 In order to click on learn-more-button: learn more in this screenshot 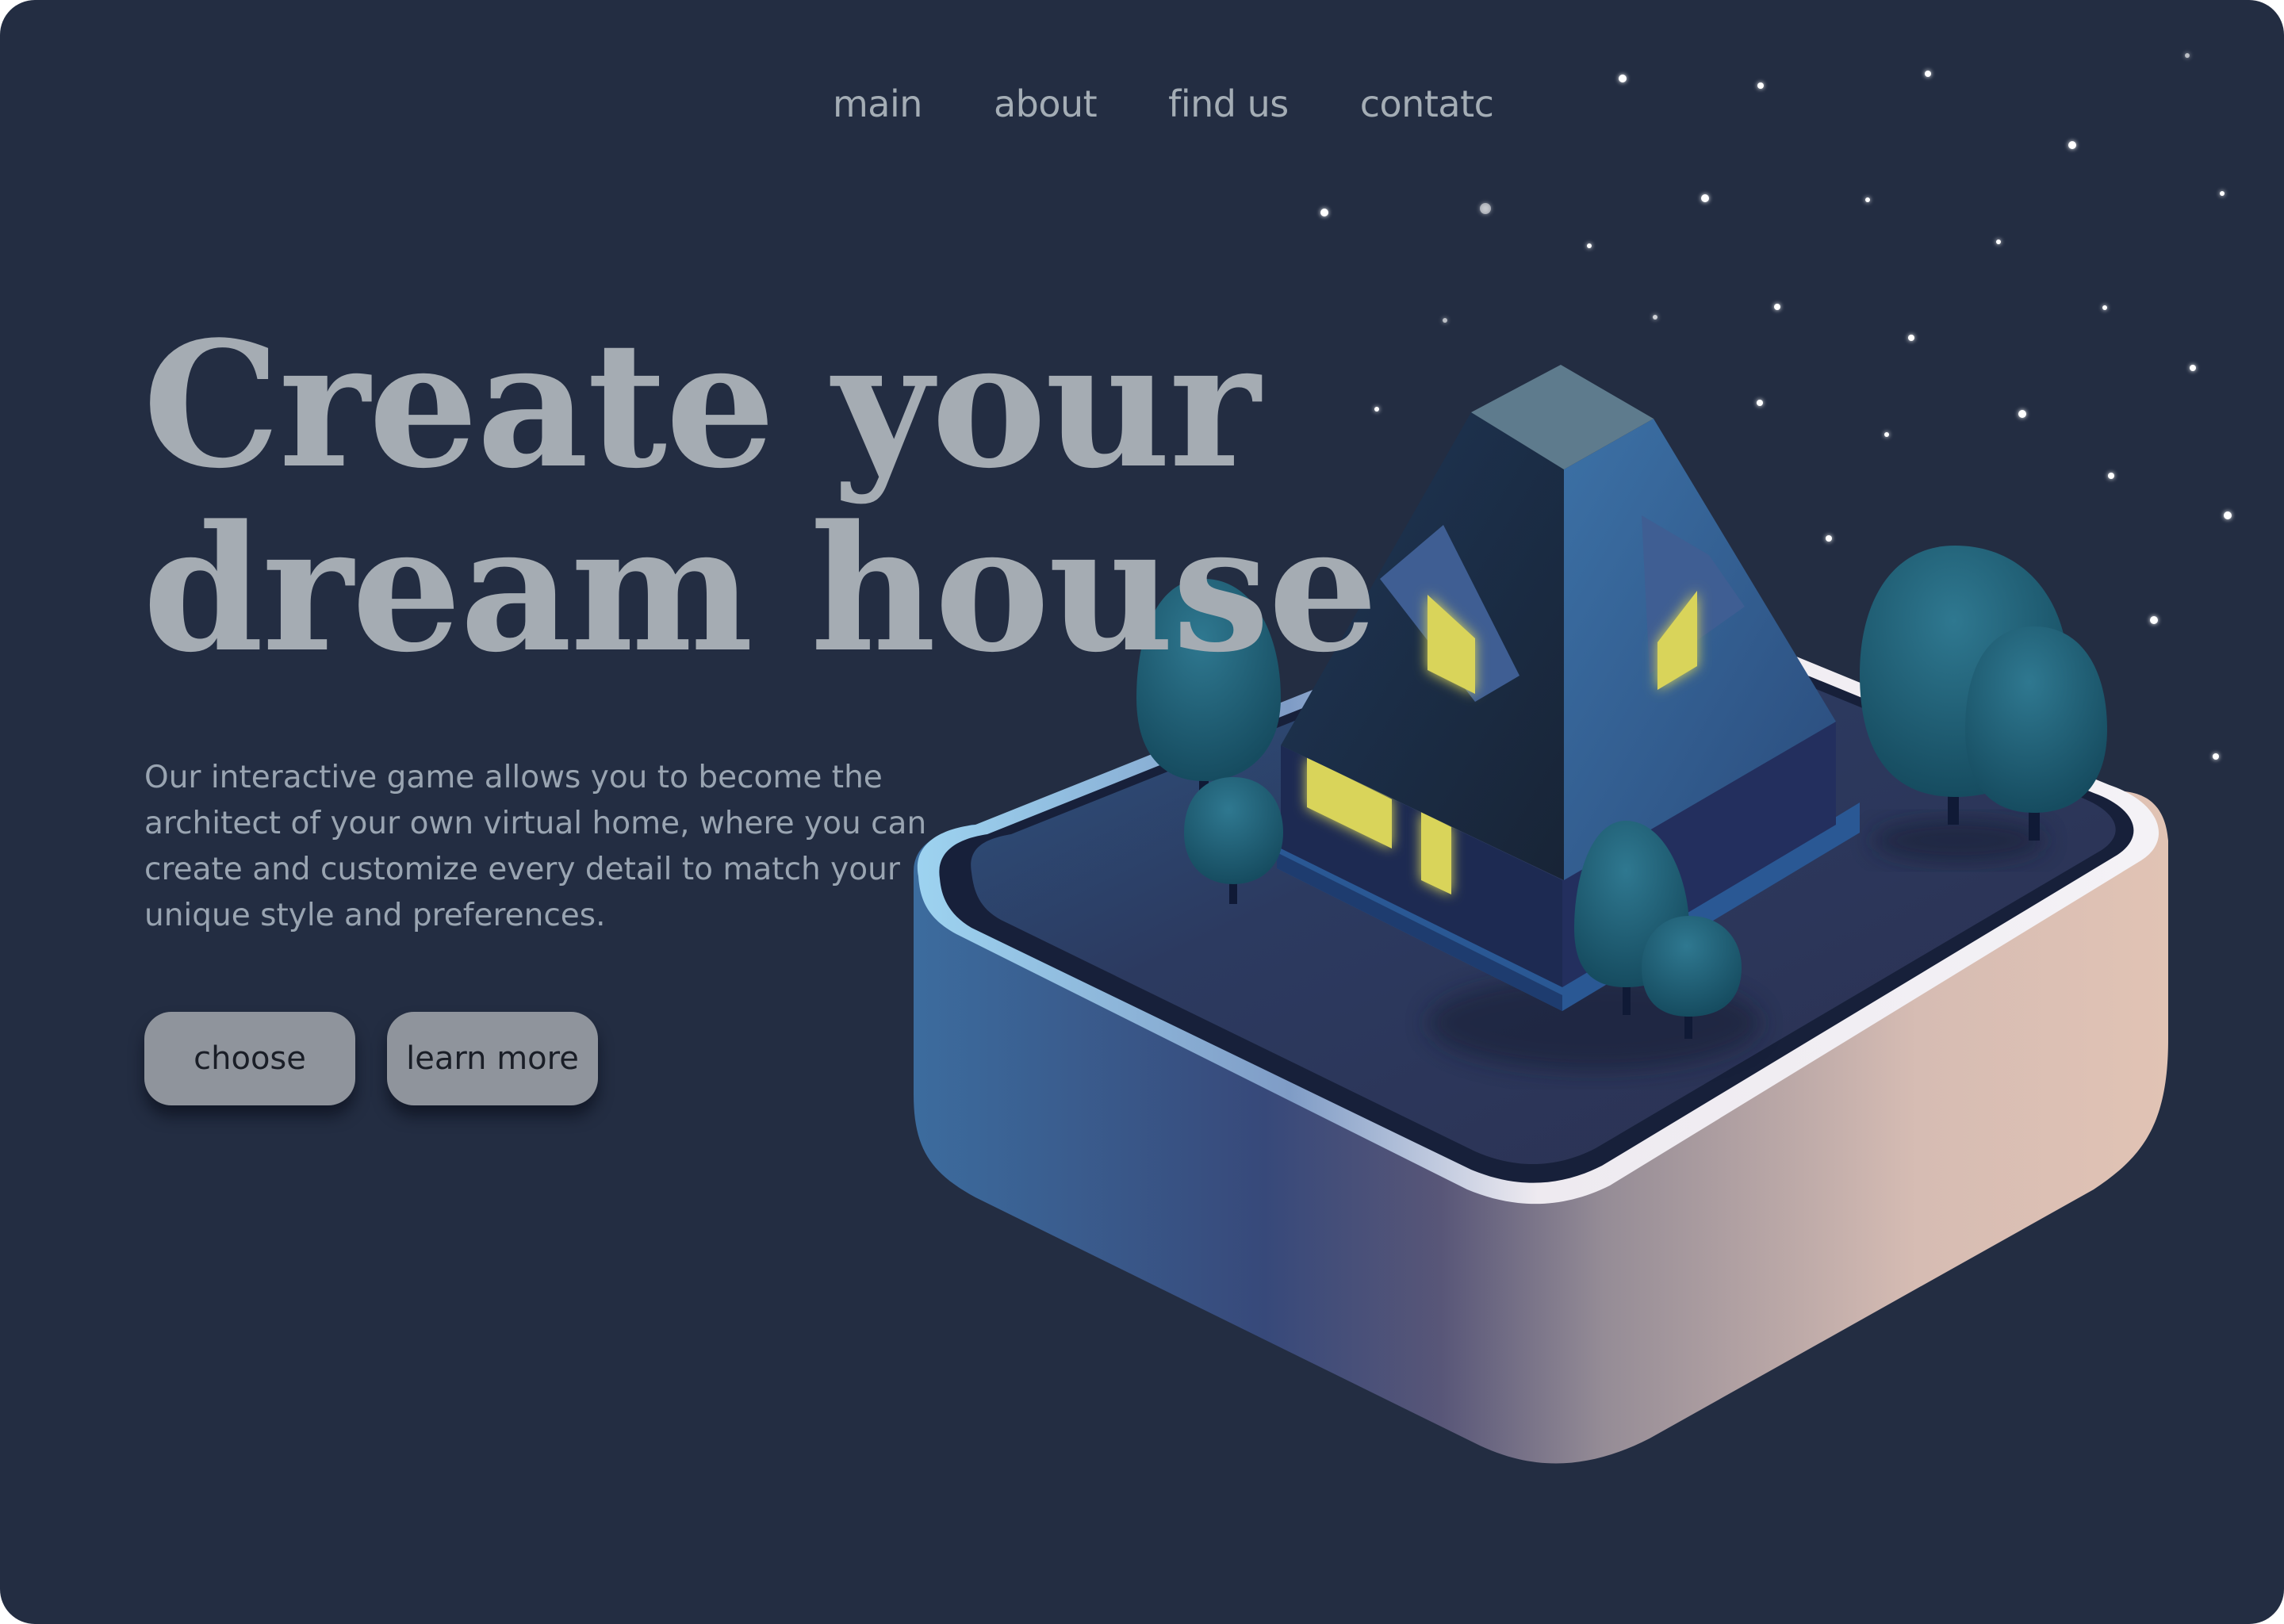, I will do `click(492, 1058)`.